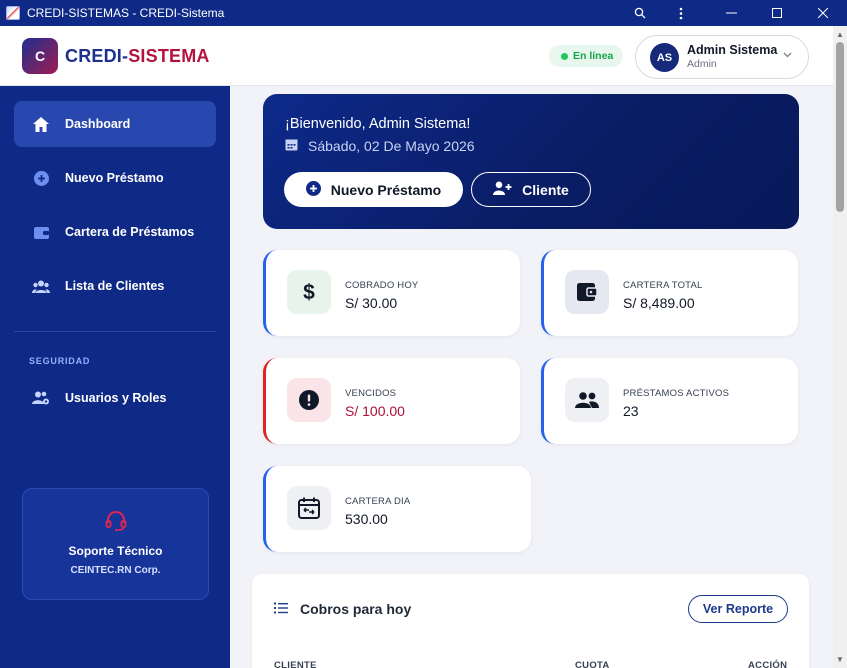 The width and height of the screenshot is (847, 668). I want to click on stat-card-cartera-total: CARTERA TOTAL S/ 8,489.00, so click(669, 293).